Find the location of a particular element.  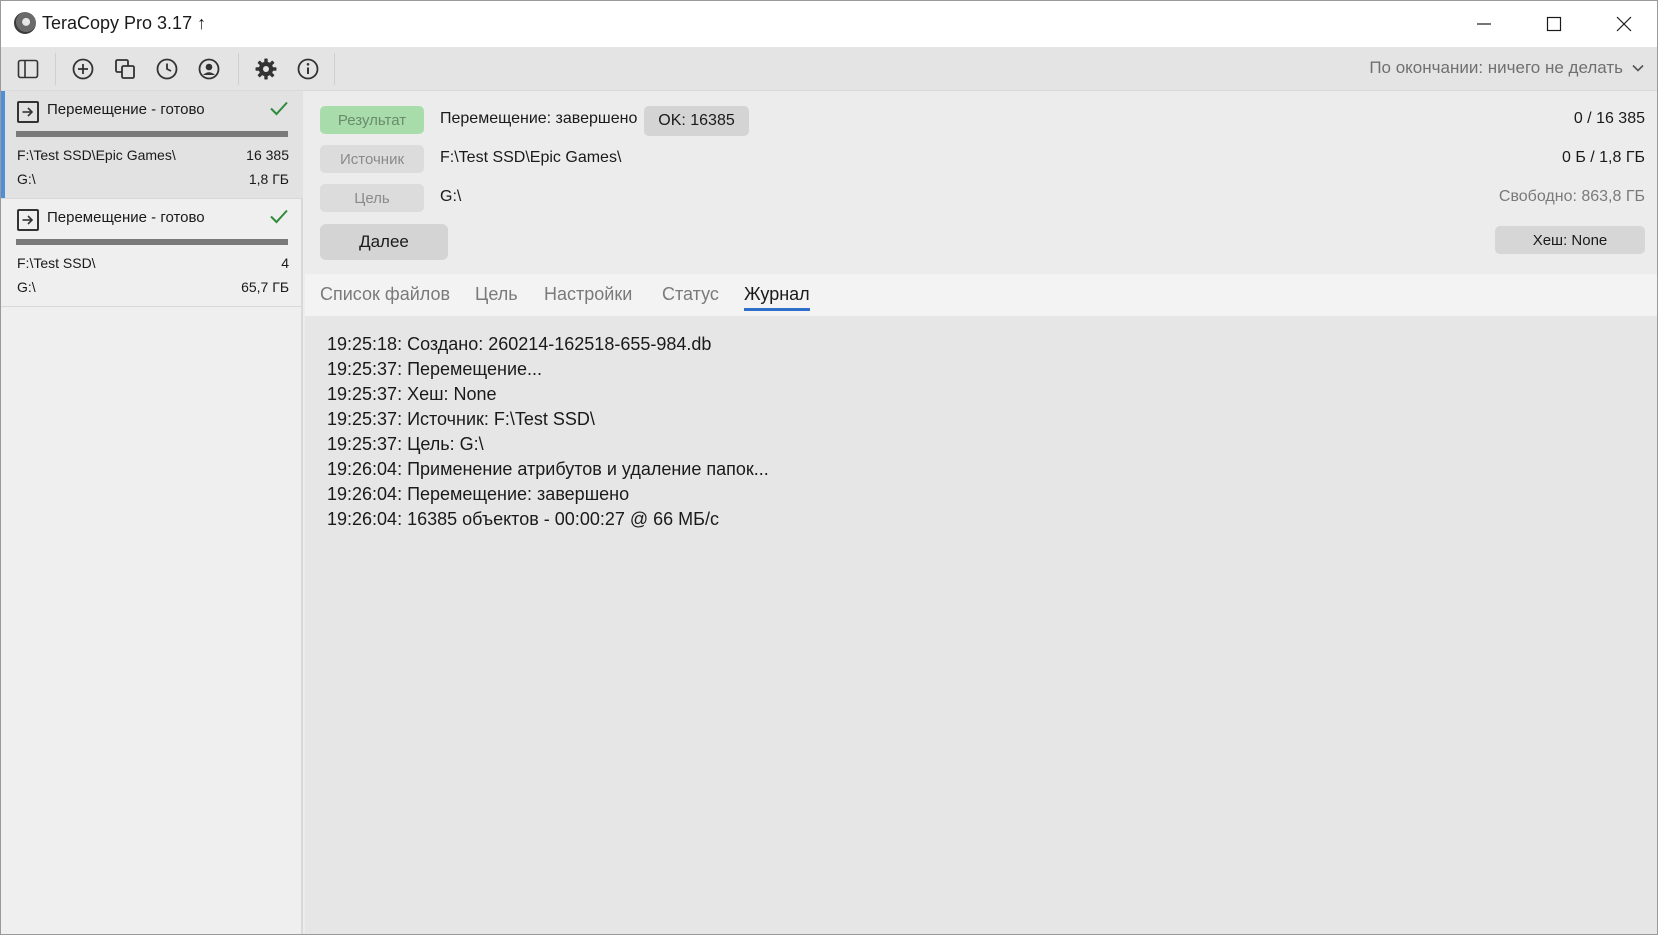

source-path: F:\Test SSD\Epic Games\ is located at coordinates (530, 158).